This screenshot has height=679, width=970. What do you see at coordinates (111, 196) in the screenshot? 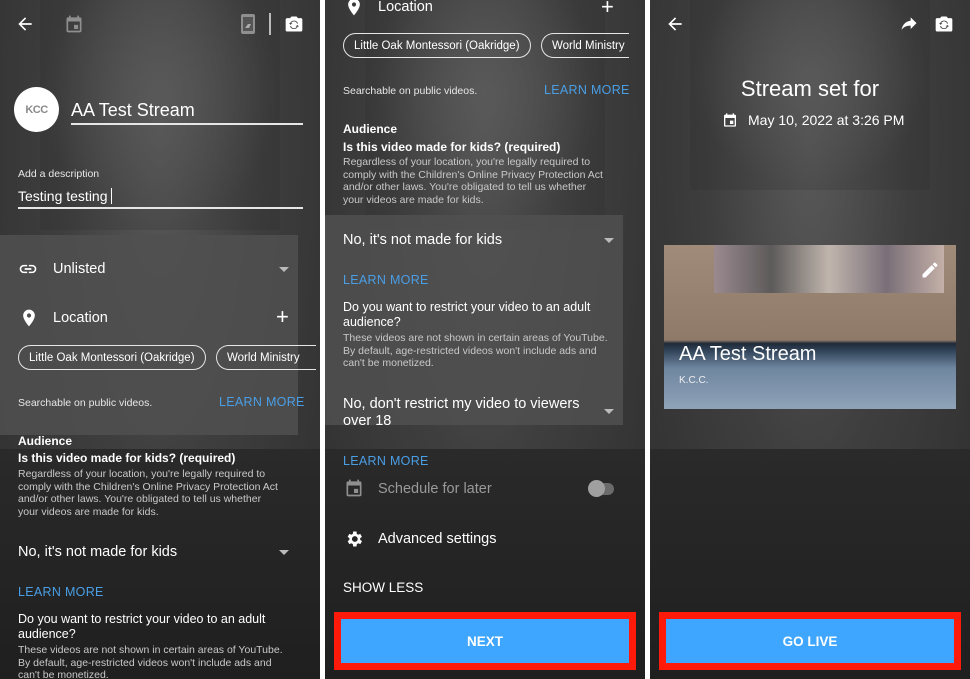
I see `text-cursor` at bounding box center [111, 196].